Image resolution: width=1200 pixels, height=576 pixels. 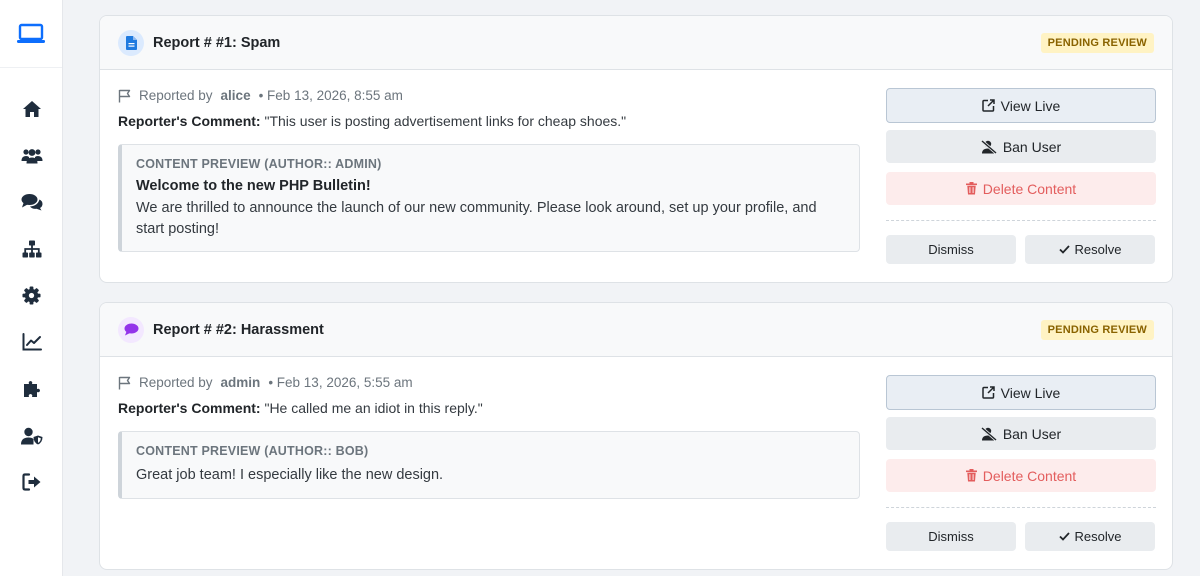 What do you see at coordinates (259, 164) in the screenshot?
I see `preview-title: CONTENT PREVIEW (AUTHOR:: ADMIN)` at bounding box center [259, 164].